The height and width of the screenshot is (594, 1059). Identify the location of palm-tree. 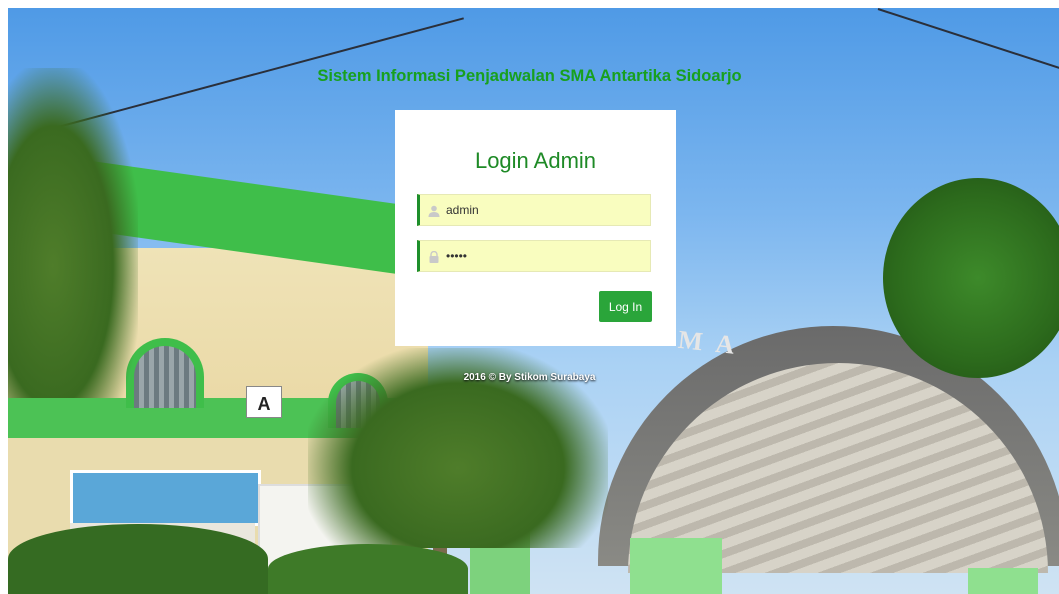
(73, 233).